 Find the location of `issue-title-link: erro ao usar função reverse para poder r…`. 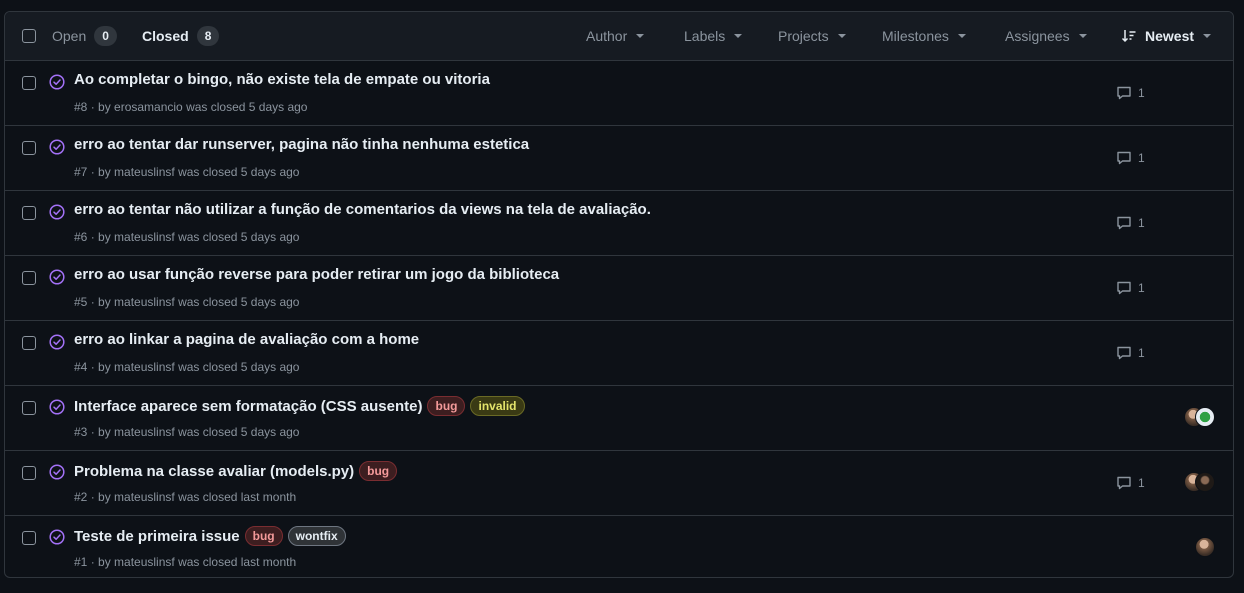

issue-title-link: erro ao usar função reverse para poder r… is located at coordinates (316, 274).